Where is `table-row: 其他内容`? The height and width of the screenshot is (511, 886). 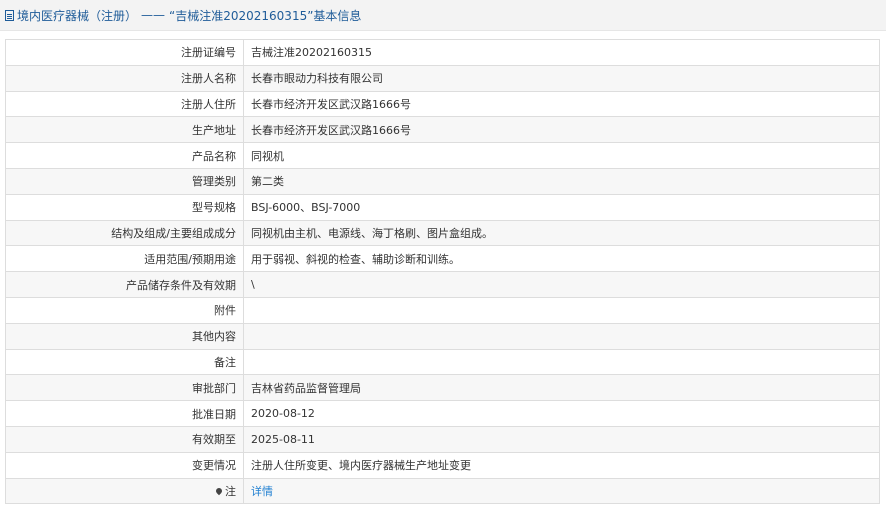
table-row: 其他内容 is located at coordinates (442, 336).